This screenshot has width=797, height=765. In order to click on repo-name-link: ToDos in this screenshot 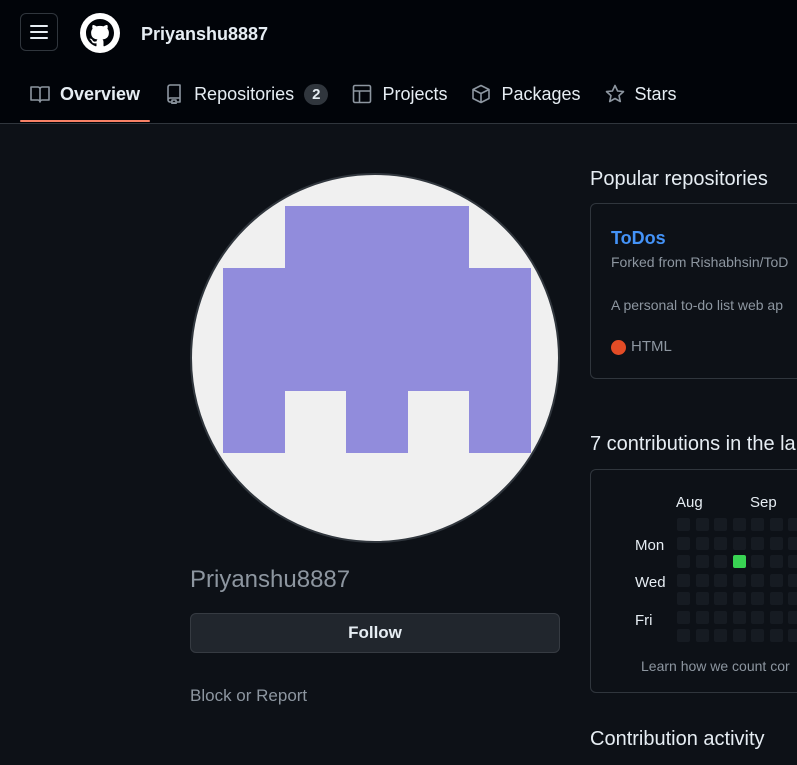, I will do `click(638, 238)`.